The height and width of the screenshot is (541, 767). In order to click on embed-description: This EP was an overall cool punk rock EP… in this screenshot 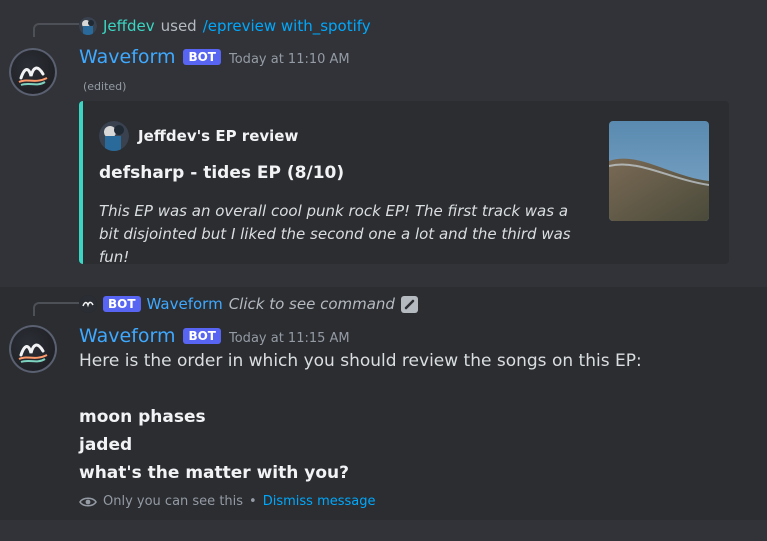, I will do `click(335, 234)`.